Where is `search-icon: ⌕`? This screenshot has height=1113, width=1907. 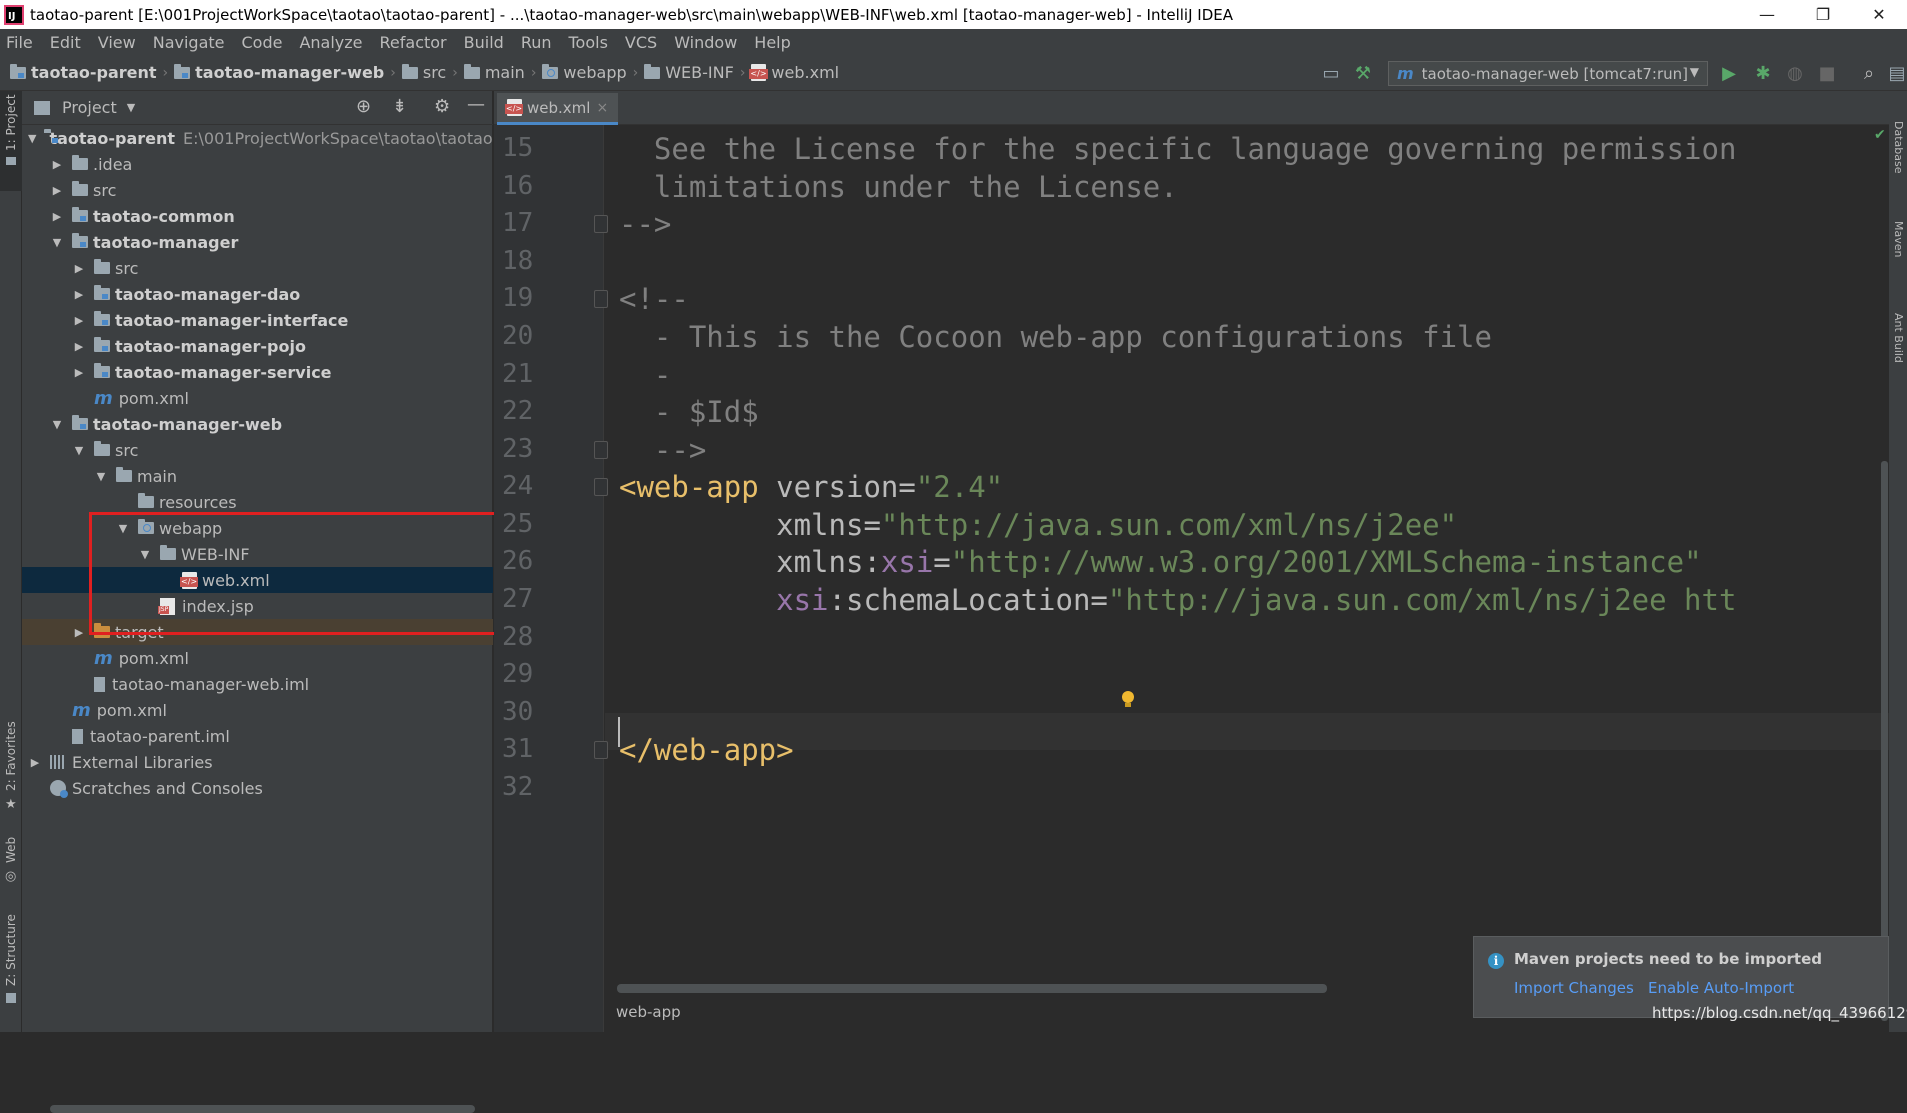
search-icon: ⌕ is located at coordinates (1869, 73).